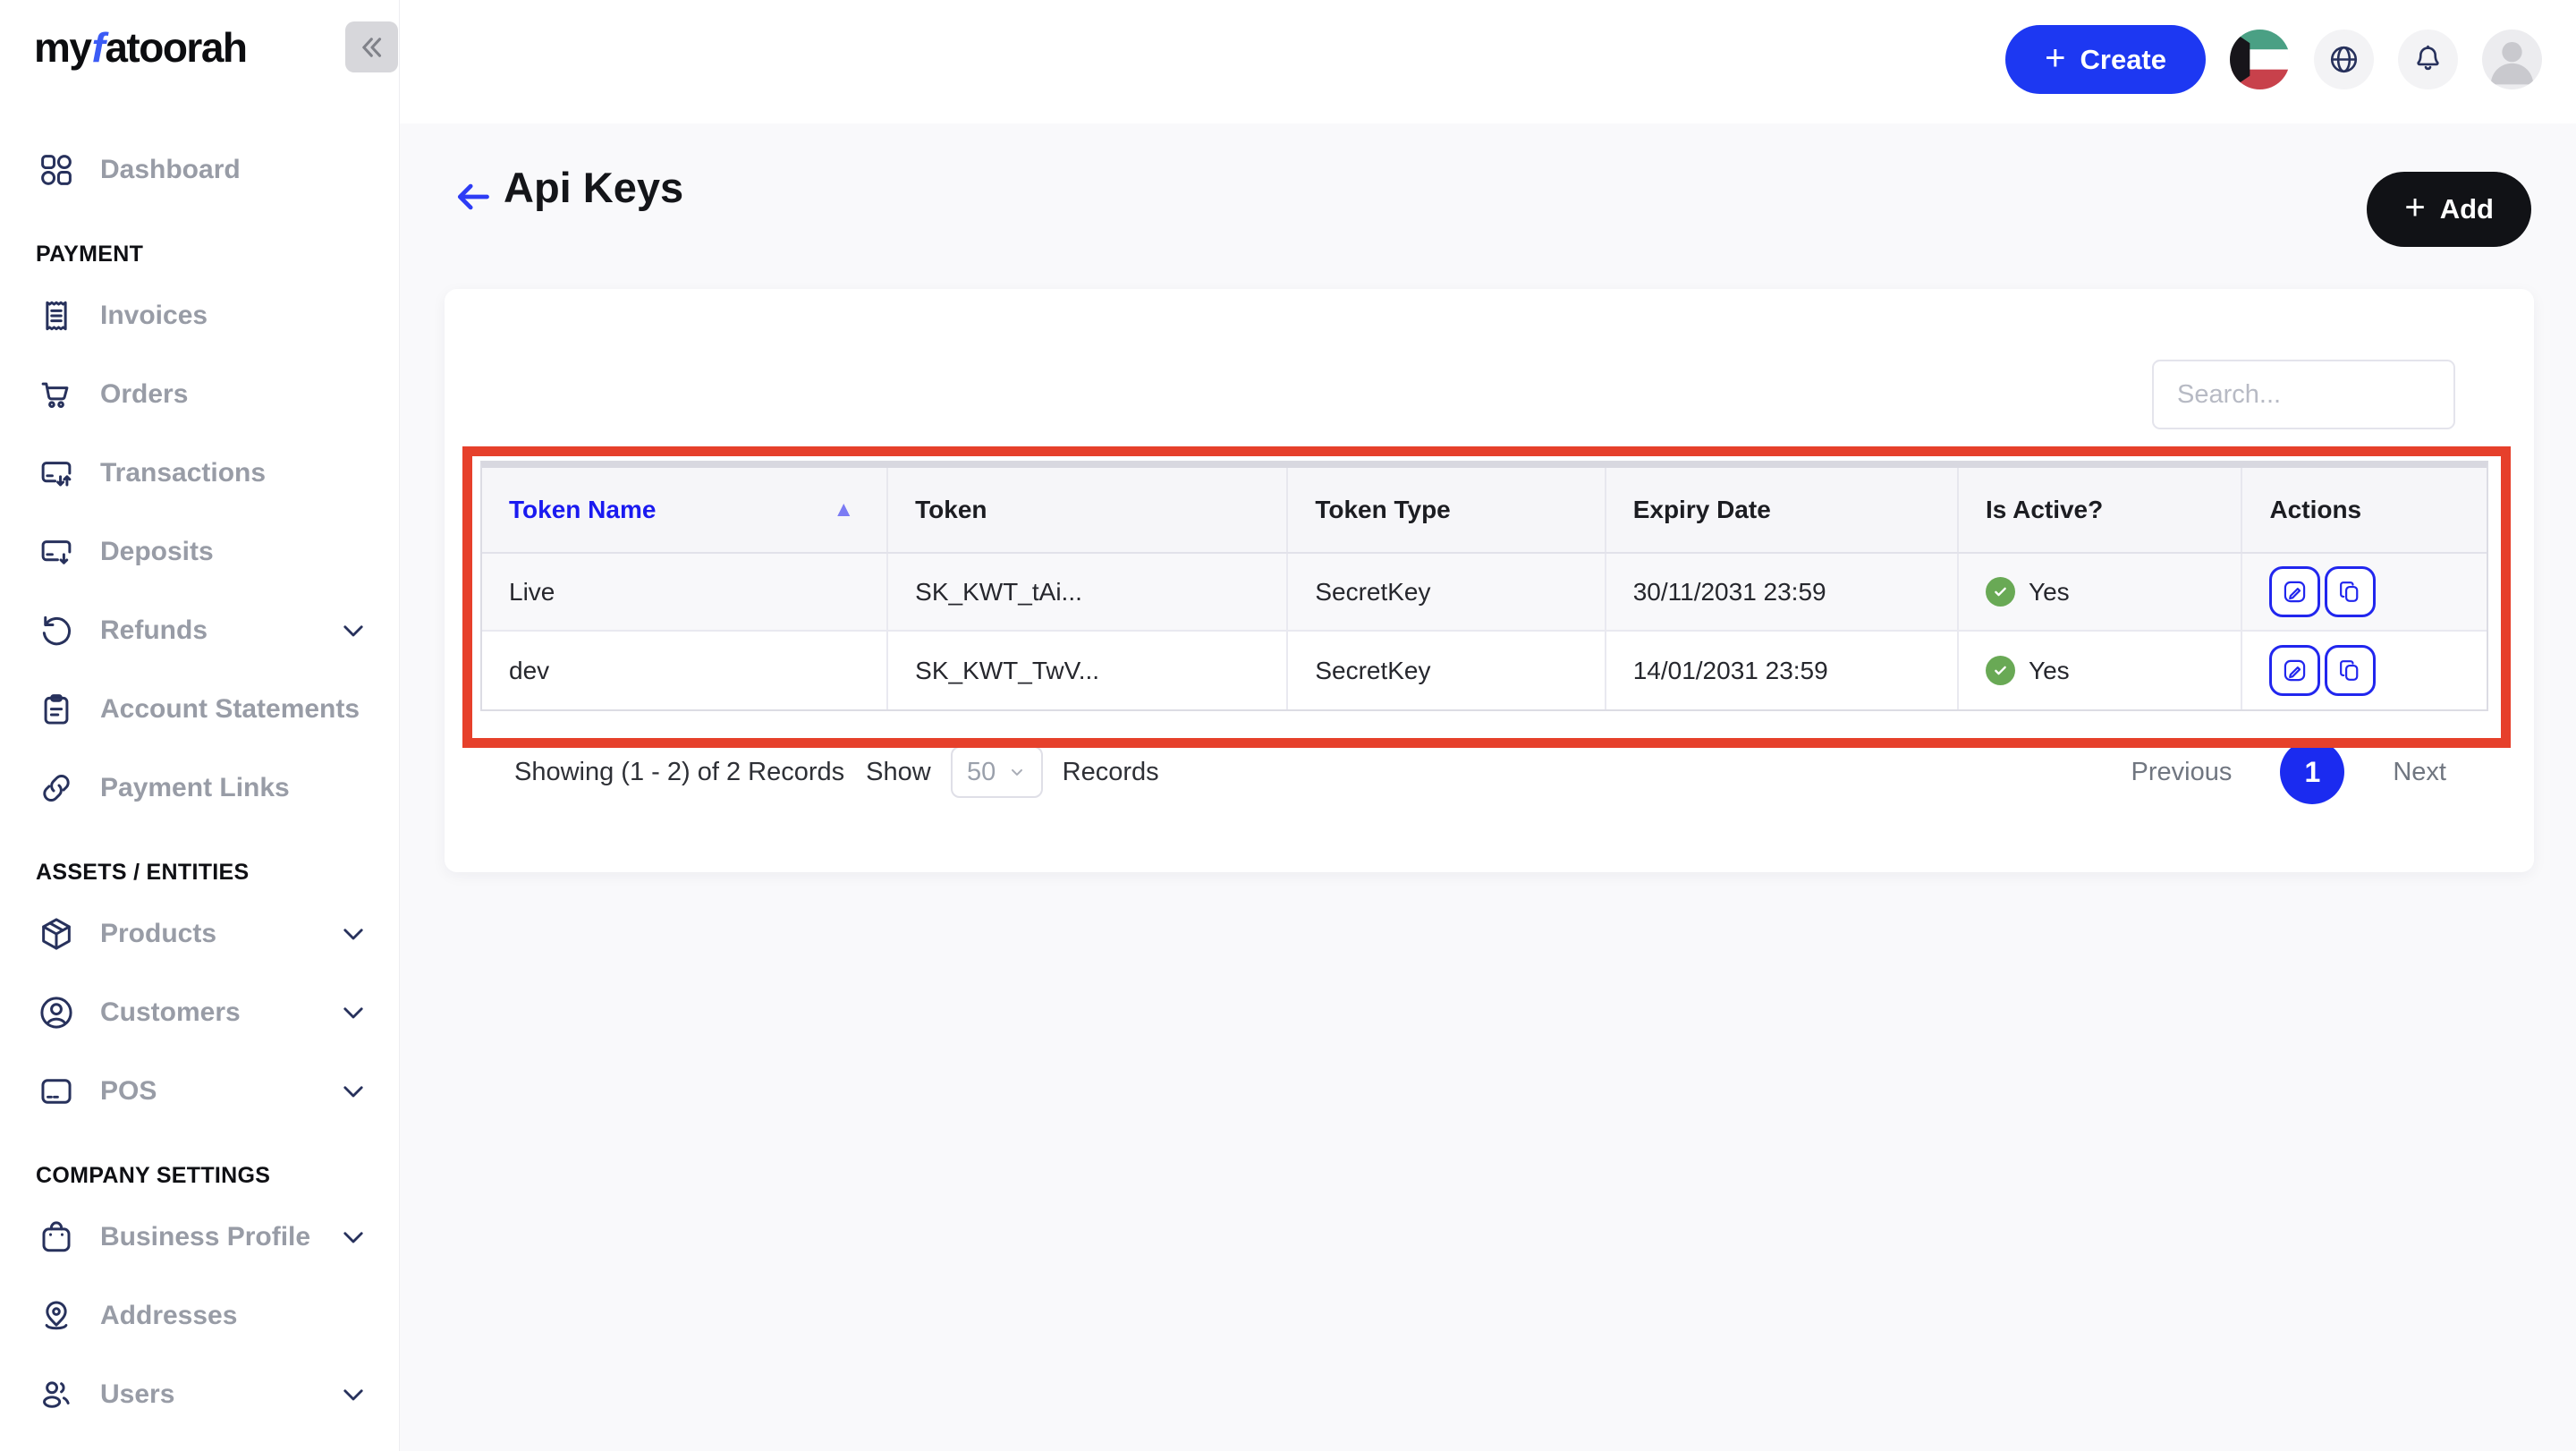 Image resolution: width=2576 pixels, height=1451 pixels. I want to click on page-size-select: 50, so click(996, 772).